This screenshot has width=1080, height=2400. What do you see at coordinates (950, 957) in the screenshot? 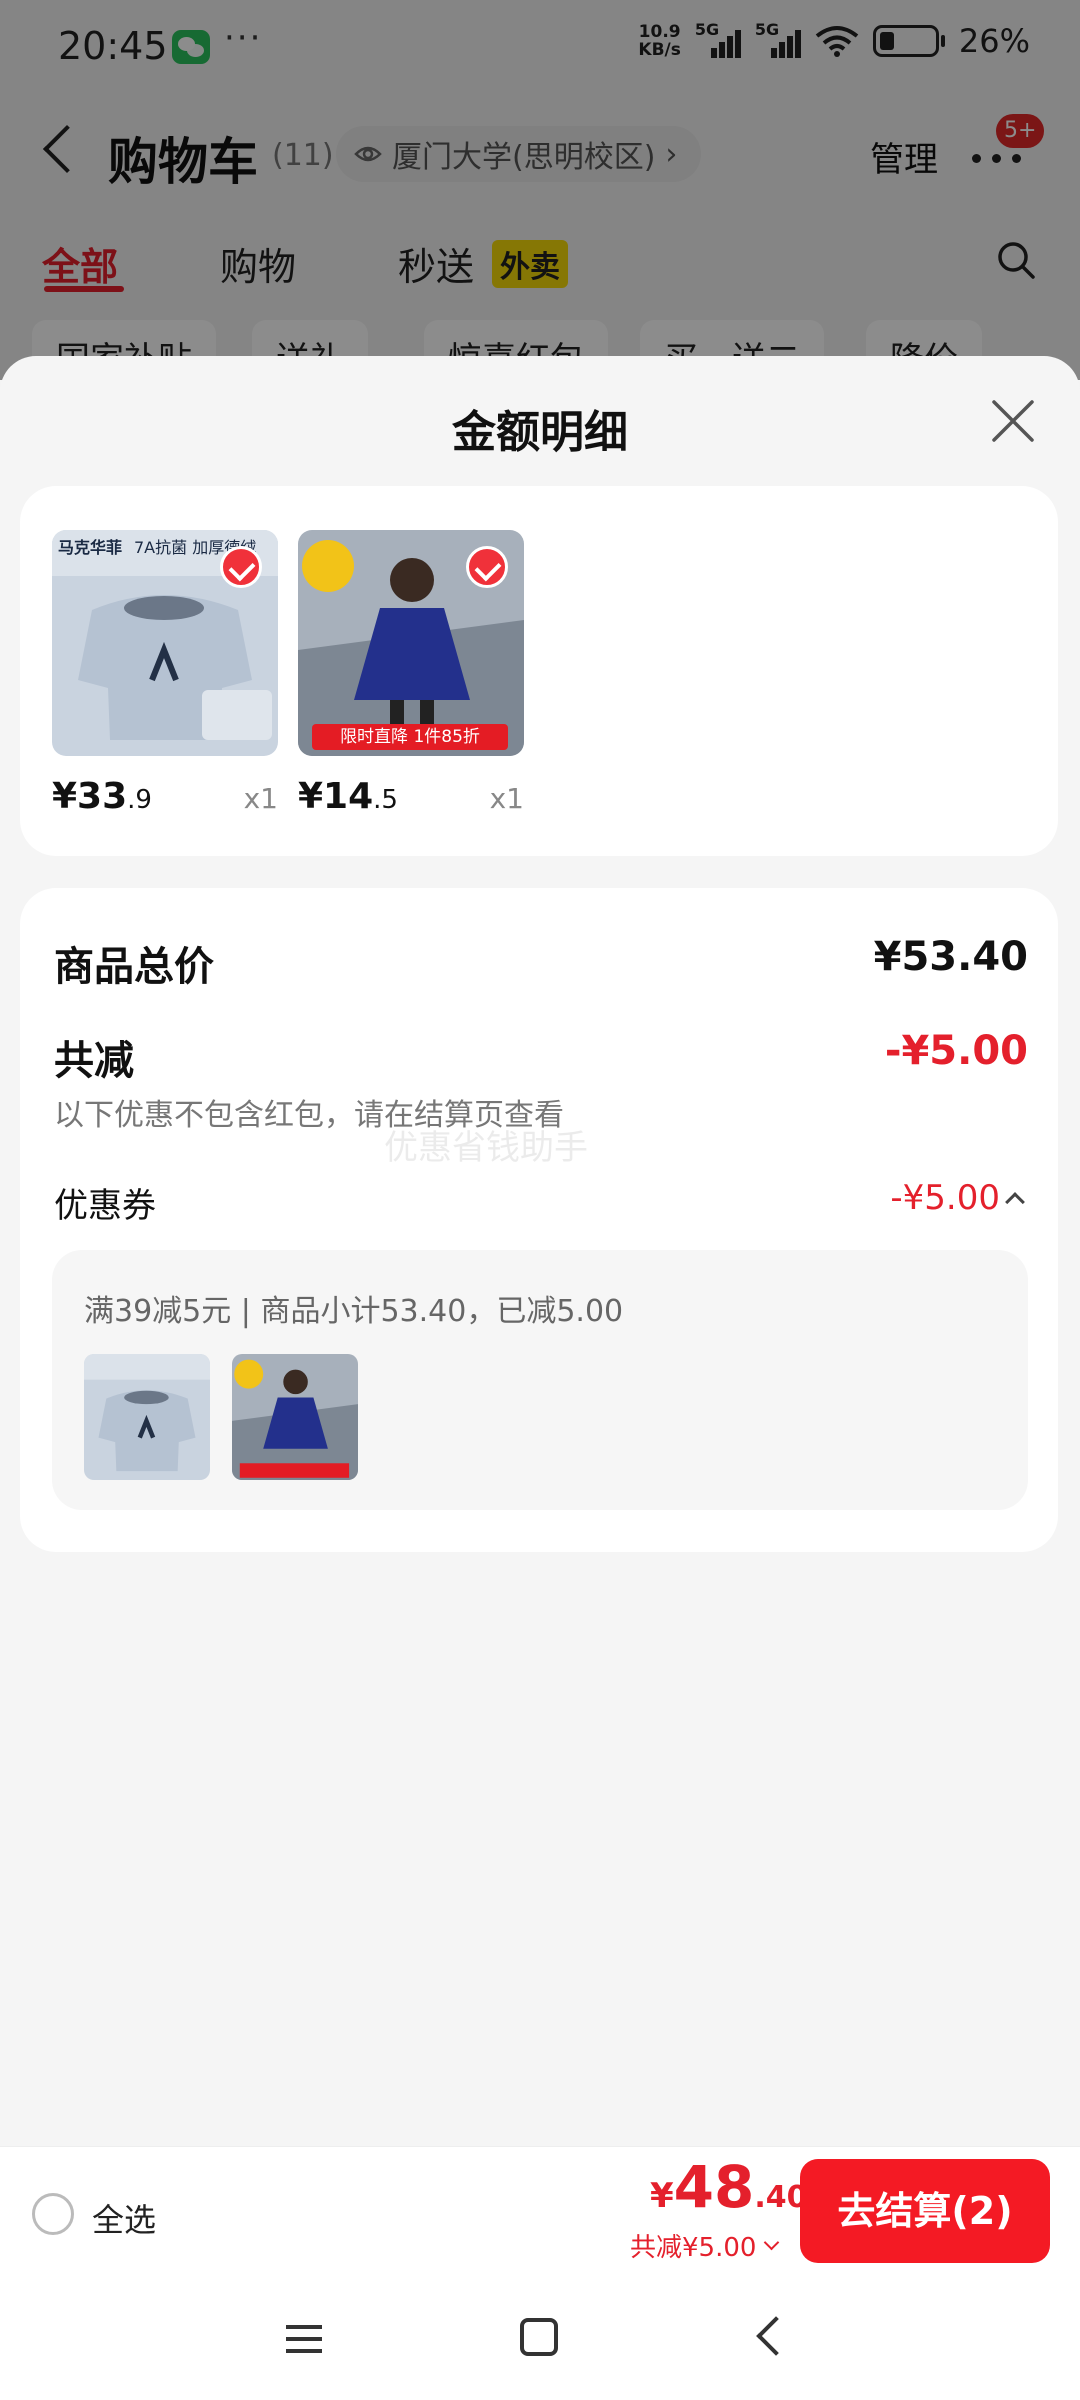
I see `total-value: ¥53.40` at bounding box center [950, 957].